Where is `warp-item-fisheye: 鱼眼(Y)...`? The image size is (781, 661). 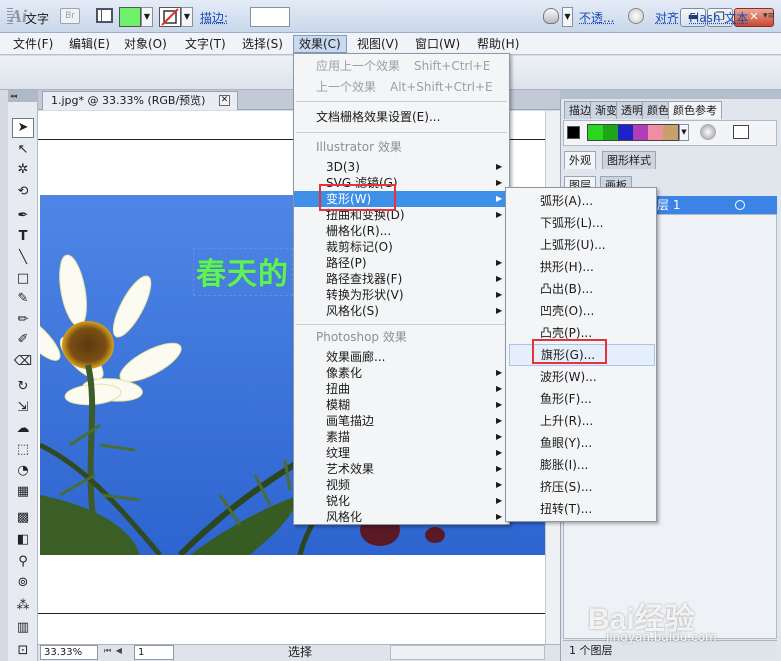 warp-item-fisheye: 鱼眼(Y)... is located at coordinates (581, 443).